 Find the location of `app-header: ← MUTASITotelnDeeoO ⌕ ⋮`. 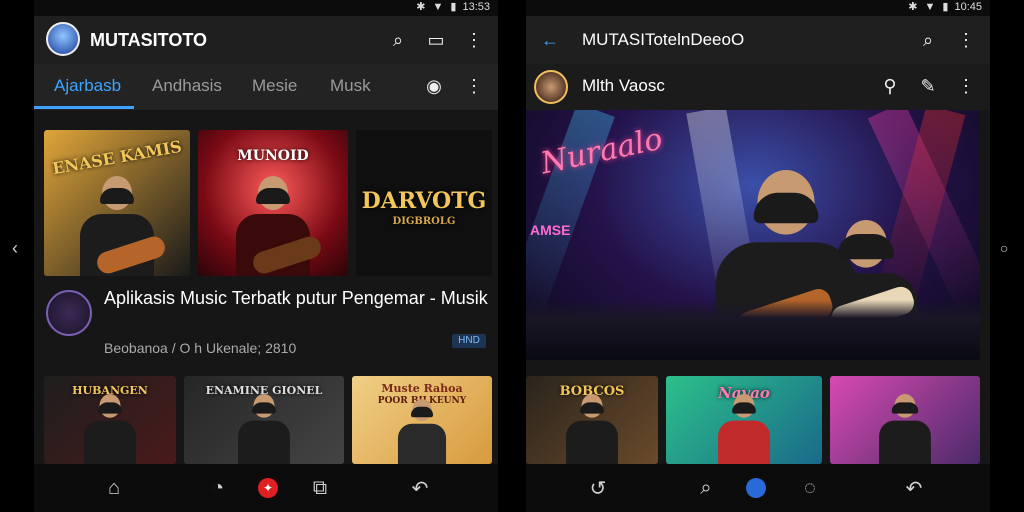

app-header: ← MUTASITotelnDeeoO ⌕ ⋮ is located at coordinates (758, 40).